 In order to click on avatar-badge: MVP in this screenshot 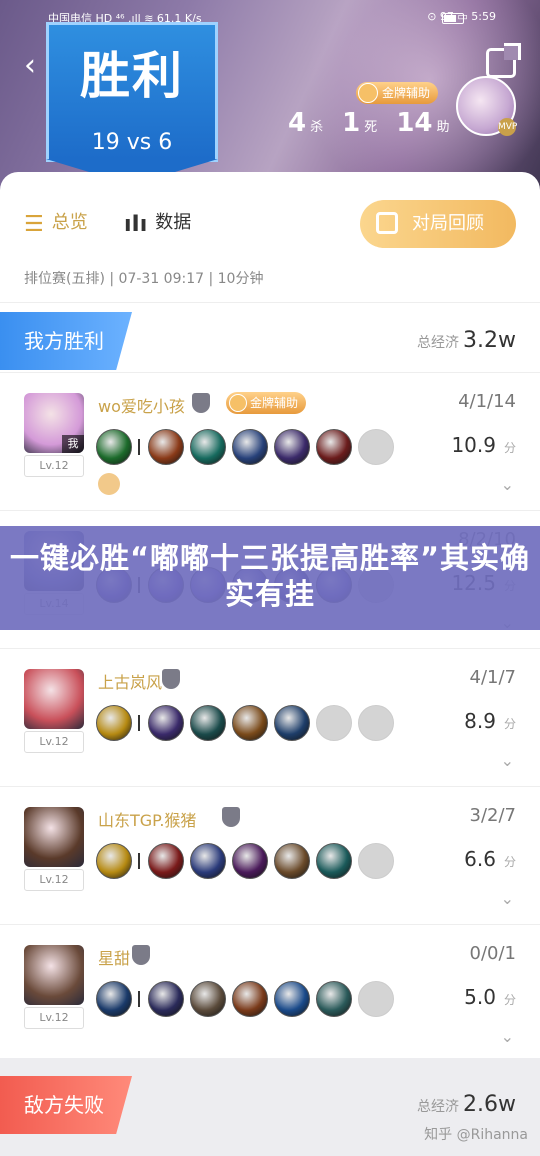, I will do `click(507, 127)`.